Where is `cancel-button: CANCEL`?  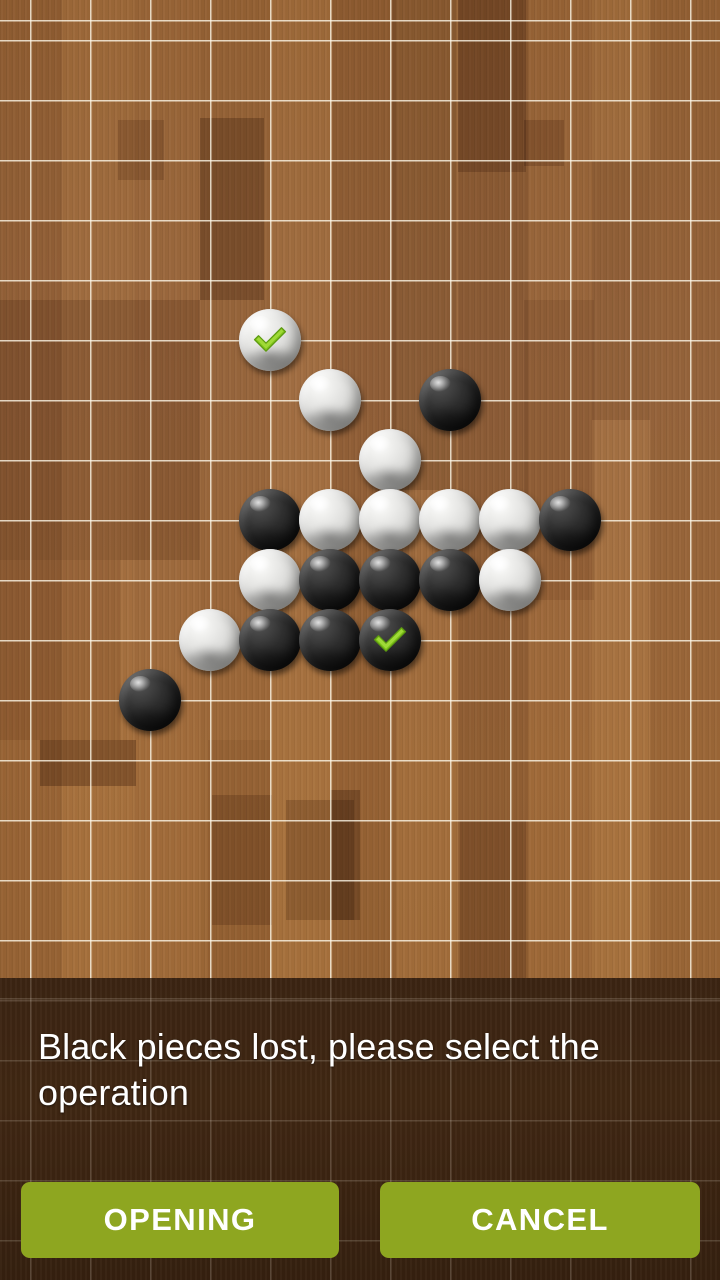
cancel-button: CANCEL is located at coordinates (540, 1220).